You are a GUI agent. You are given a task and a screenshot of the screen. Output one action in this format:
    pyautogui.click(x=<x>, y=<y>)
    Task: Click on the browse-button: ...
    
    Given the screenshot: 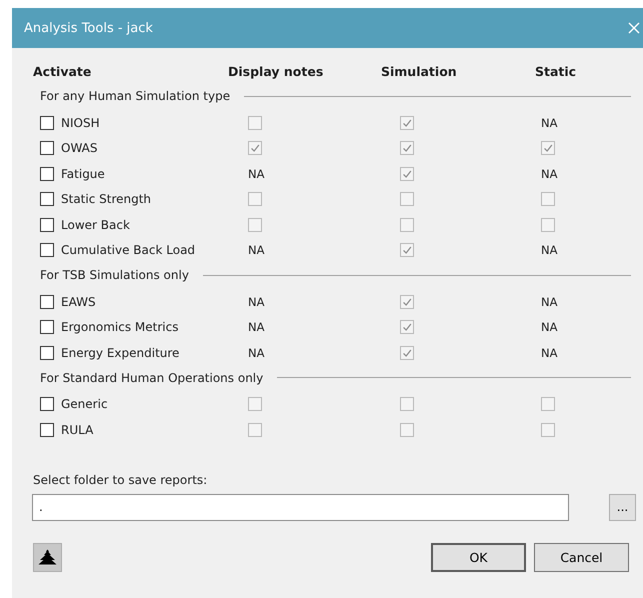 What is the action you would take?
    pyautogui.click(x=622, y=507)
    